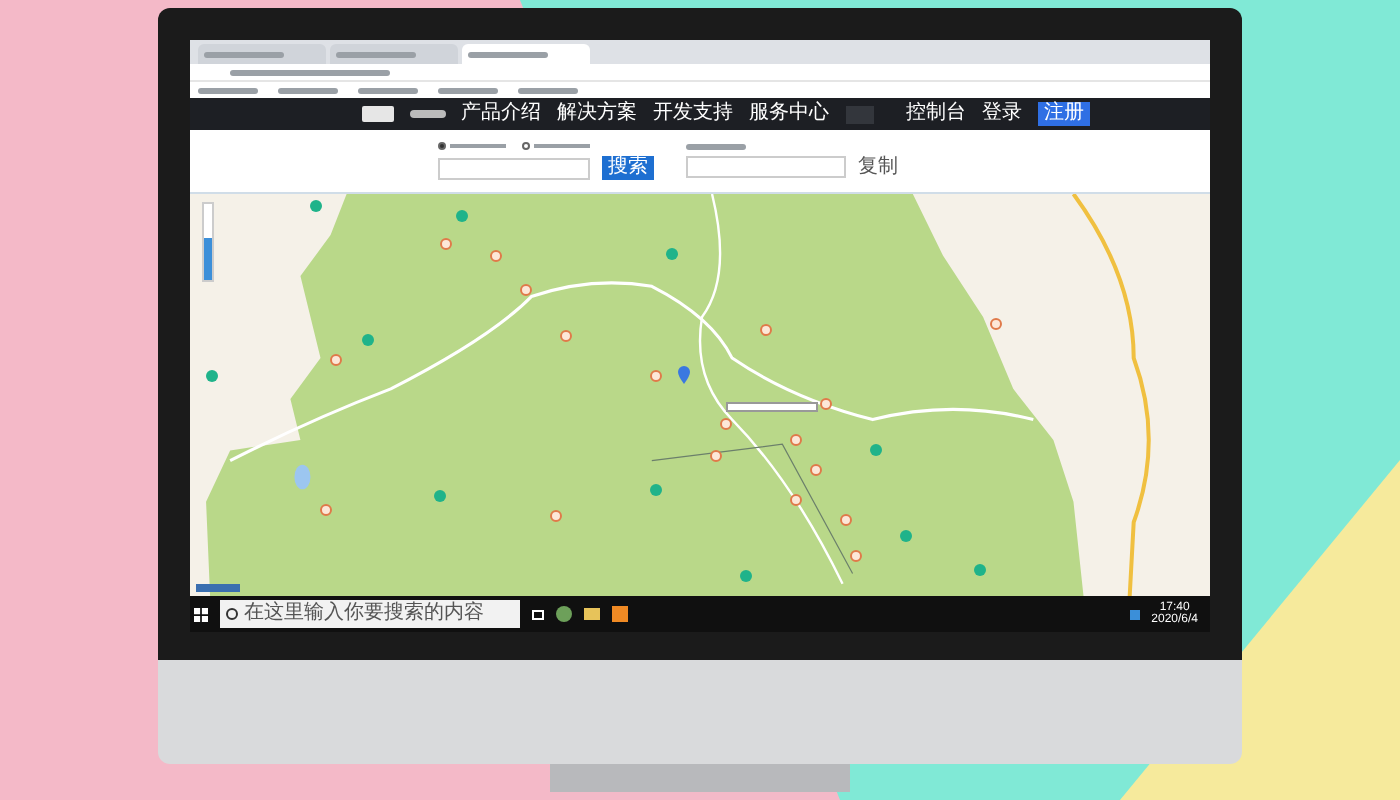 This screenshot has width=1400, height=800. What do you see at coordinates (789, 114) in the screenshot?
I see `nav-link: 服务中心` at bounding box center [789, 114].